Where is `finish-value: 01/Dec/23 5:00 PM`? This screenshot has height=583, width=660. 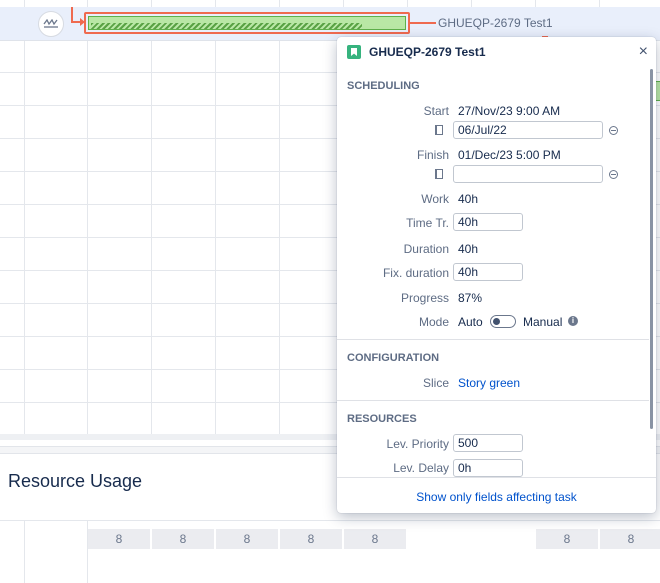 finish-value: 01/Dec/23 5:00 PM is located at coordinates (509, 155).